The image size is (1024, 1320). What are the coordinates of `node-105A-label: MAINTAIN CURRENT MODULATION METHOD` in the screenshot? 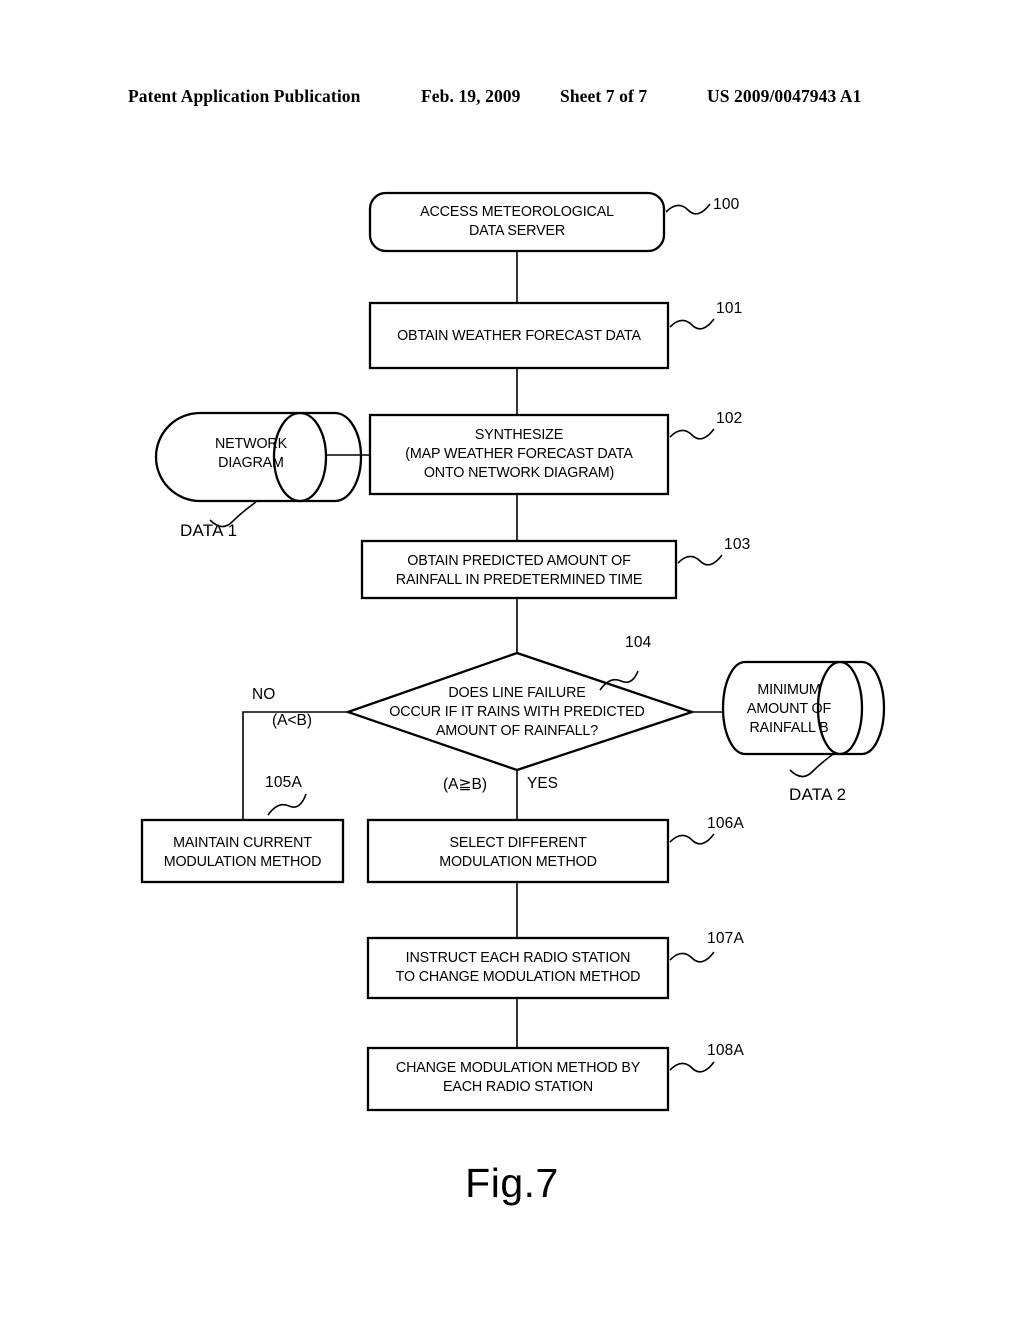 It's located at (242, 852).